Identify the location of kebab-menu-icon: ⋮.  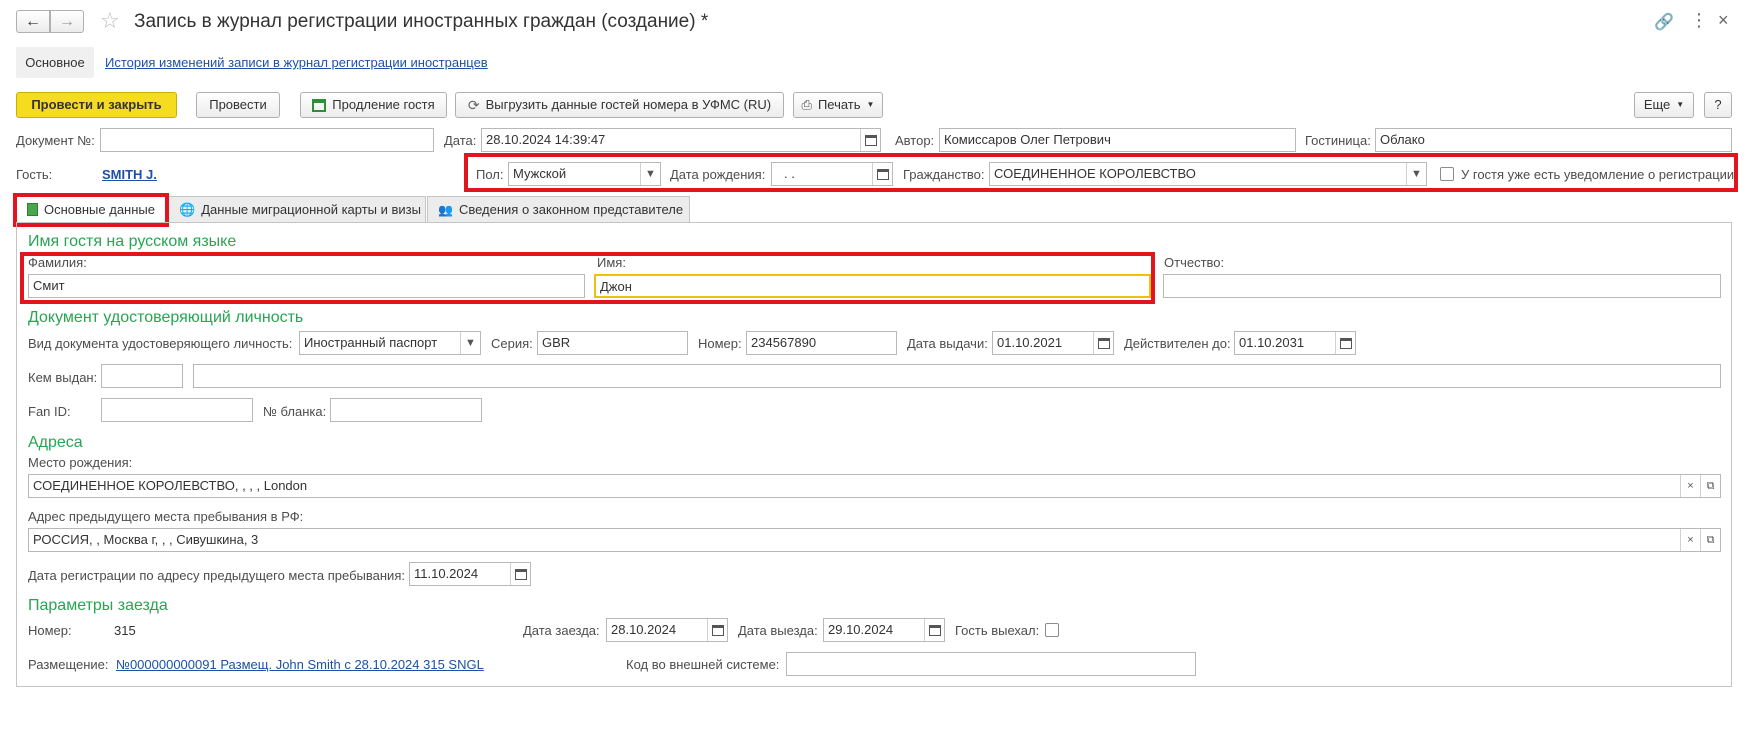
(1699, 20).